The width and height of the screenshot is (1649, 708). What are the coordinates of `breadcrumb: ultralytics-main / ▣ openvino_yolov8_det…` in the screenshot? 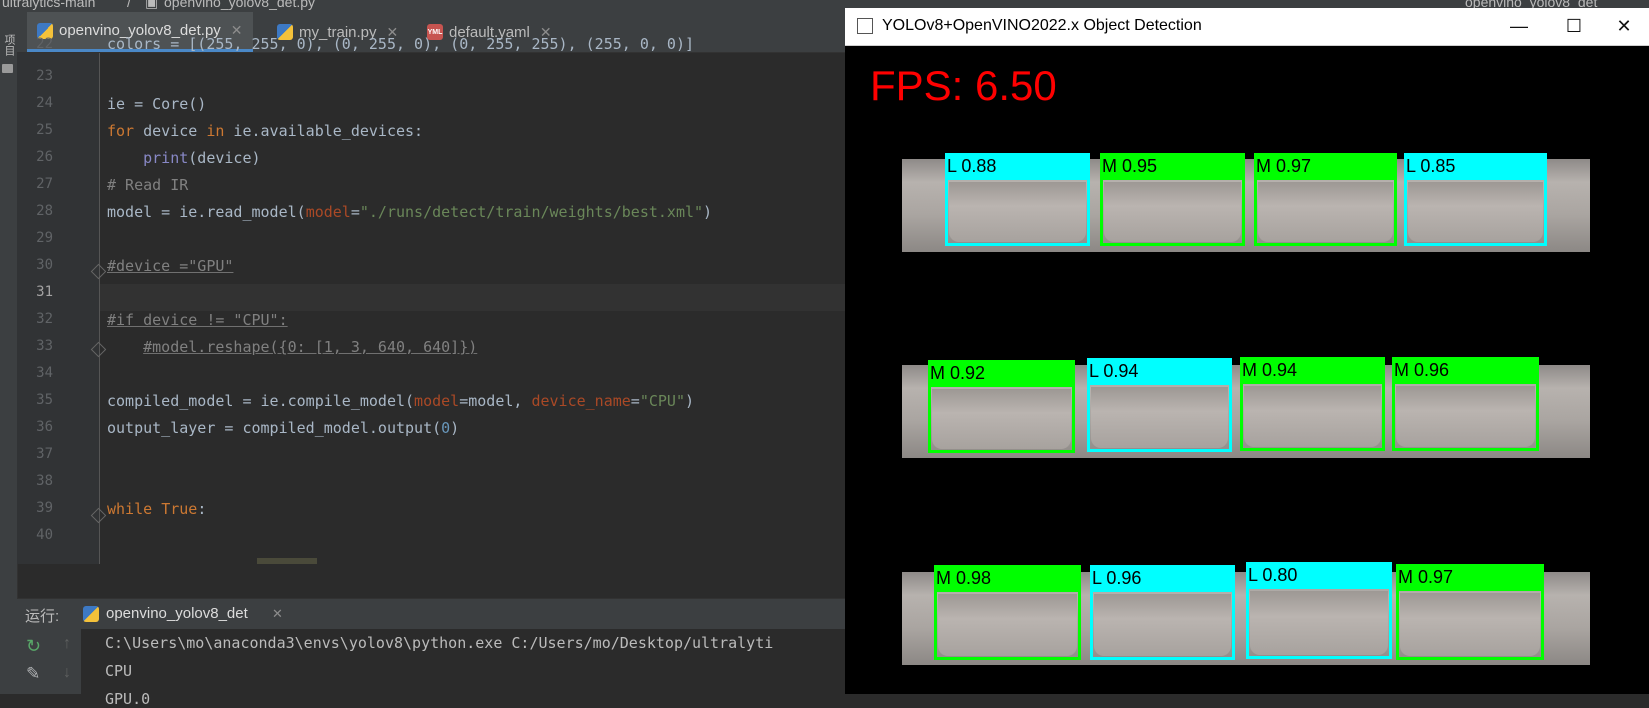 It's located at (422, 6).